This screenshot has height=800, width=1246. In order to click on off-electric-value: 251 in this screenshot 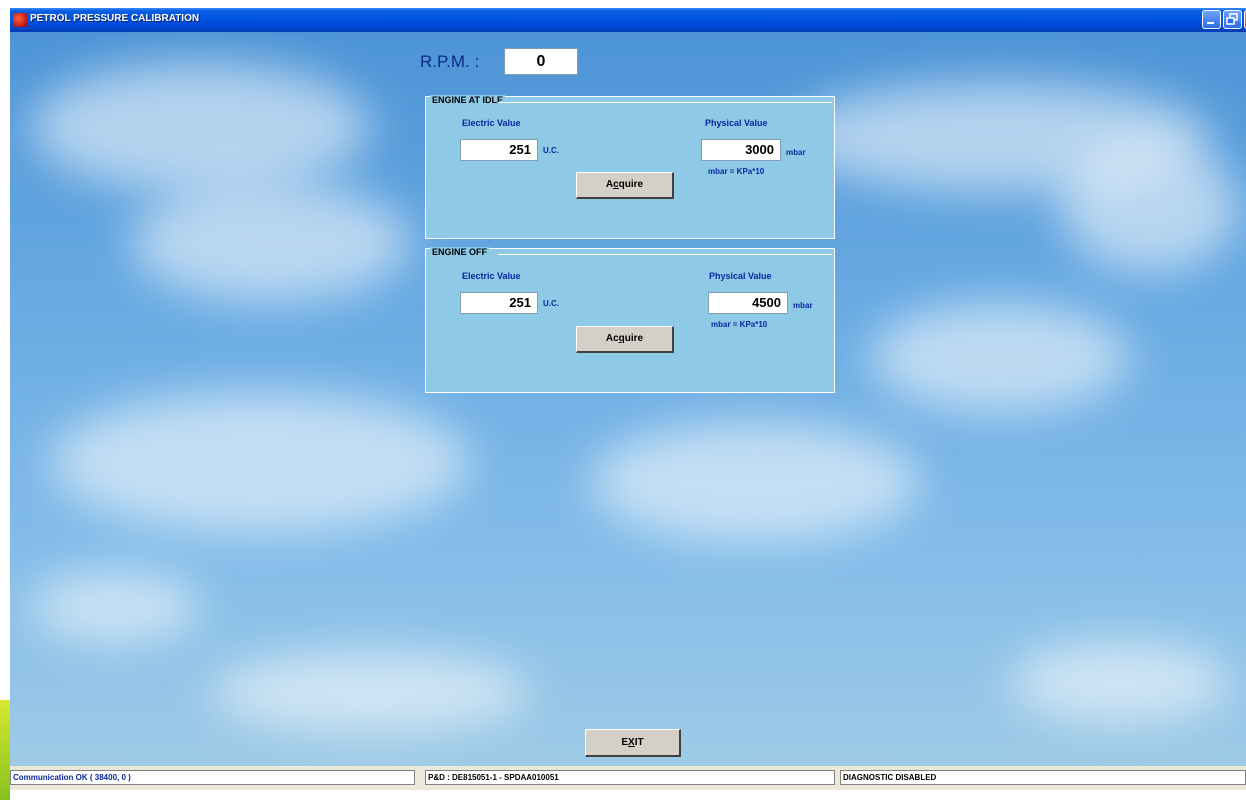, I will do `click(499, 303)`.